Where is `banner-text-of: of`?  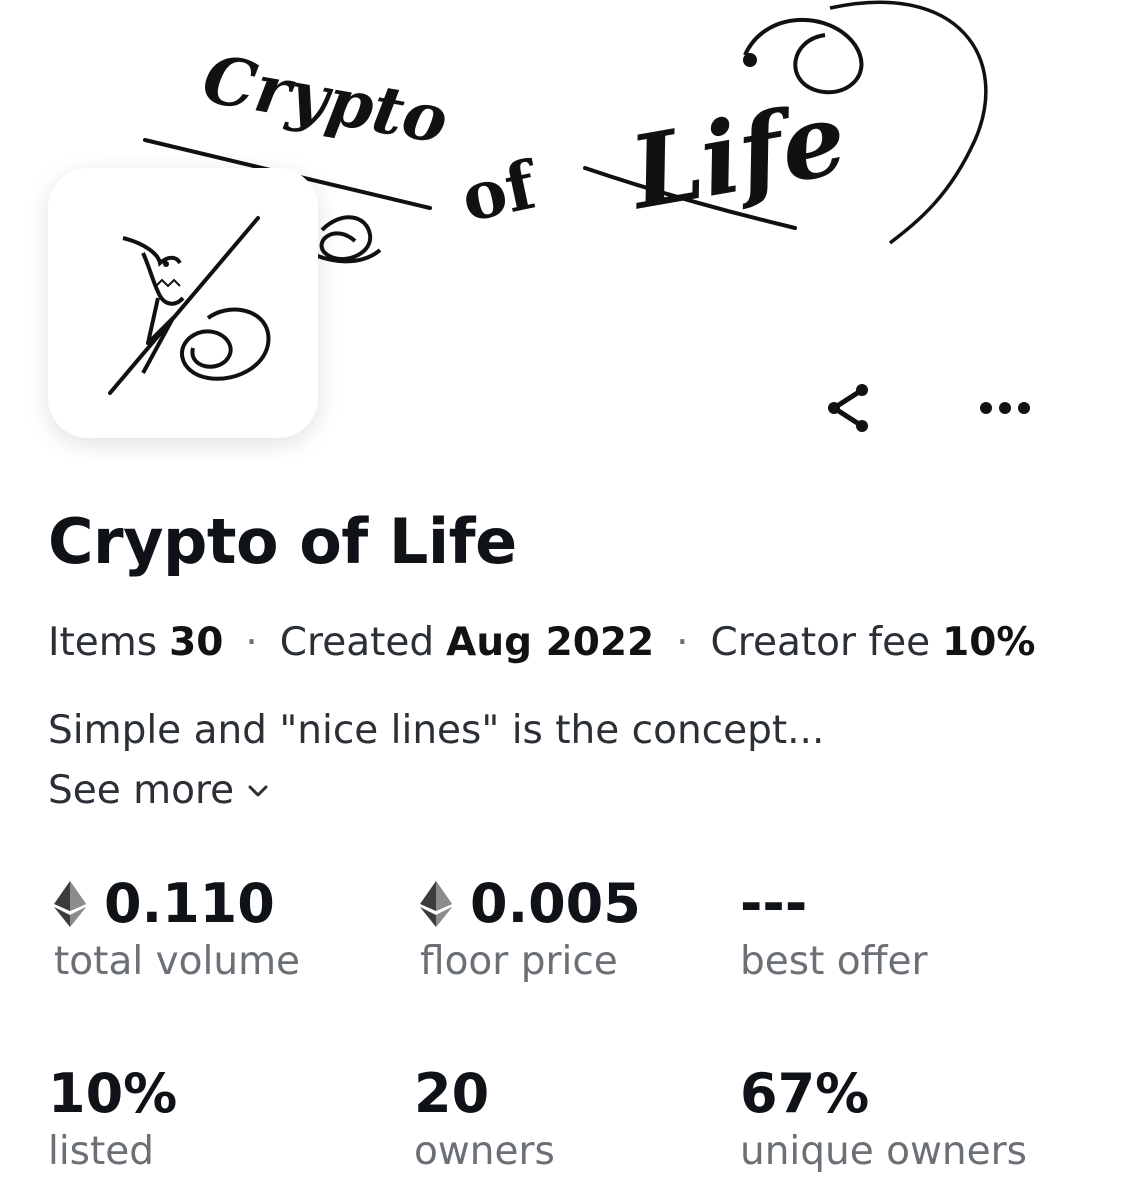 banner-text-of: of is located at coordinates (500, 191).